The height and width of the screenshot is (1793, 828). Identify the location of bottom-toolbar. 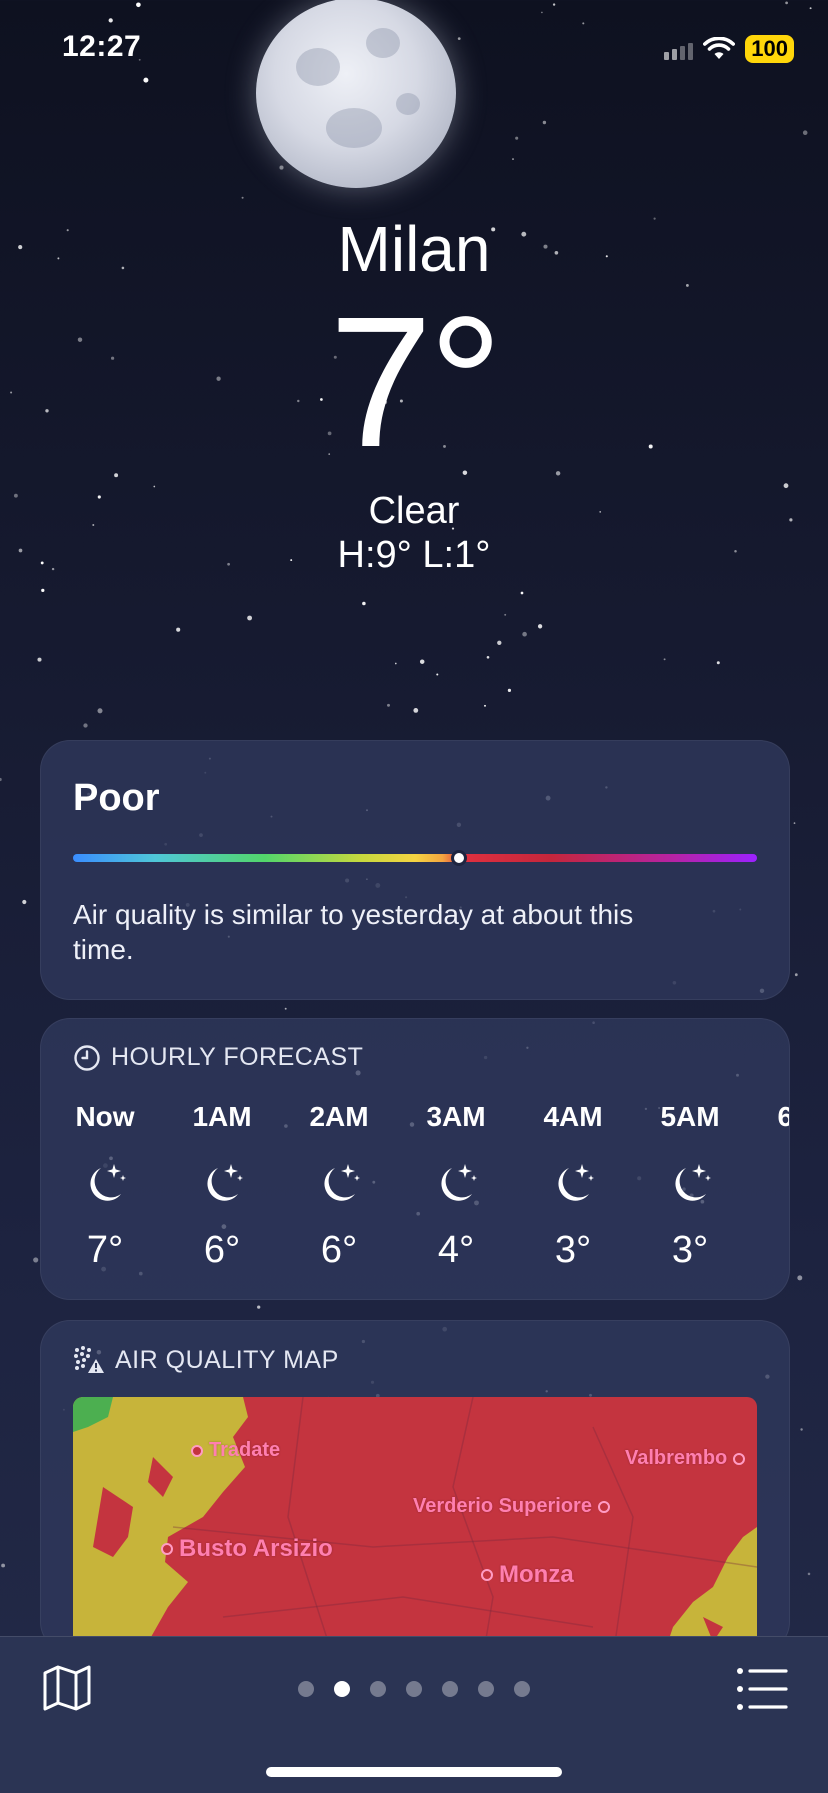
(414, 1714).